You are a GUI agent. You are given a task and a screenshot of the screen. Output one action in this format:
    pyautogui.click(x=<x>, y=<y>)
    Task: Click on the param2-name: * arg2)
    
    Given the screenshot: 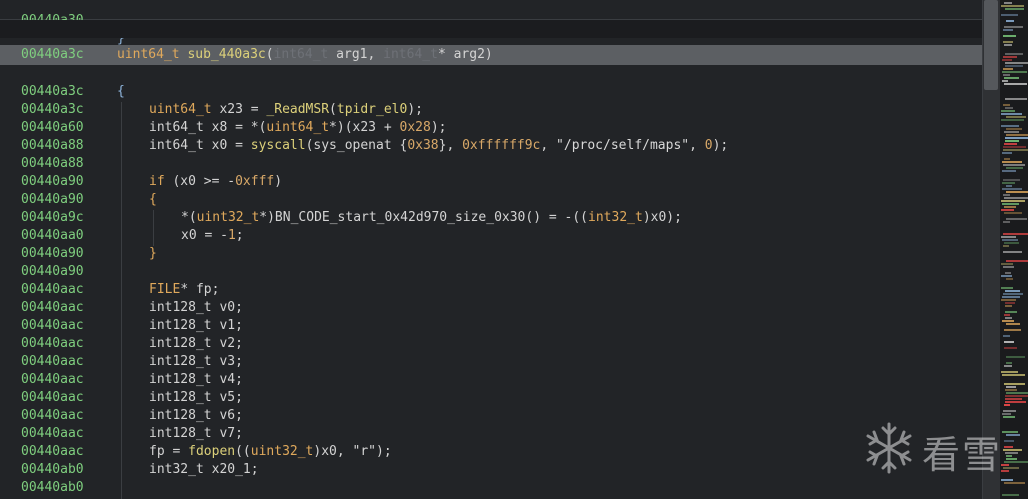 What is the action you would take?
    pyautogui.click(x=465, y=54)
    